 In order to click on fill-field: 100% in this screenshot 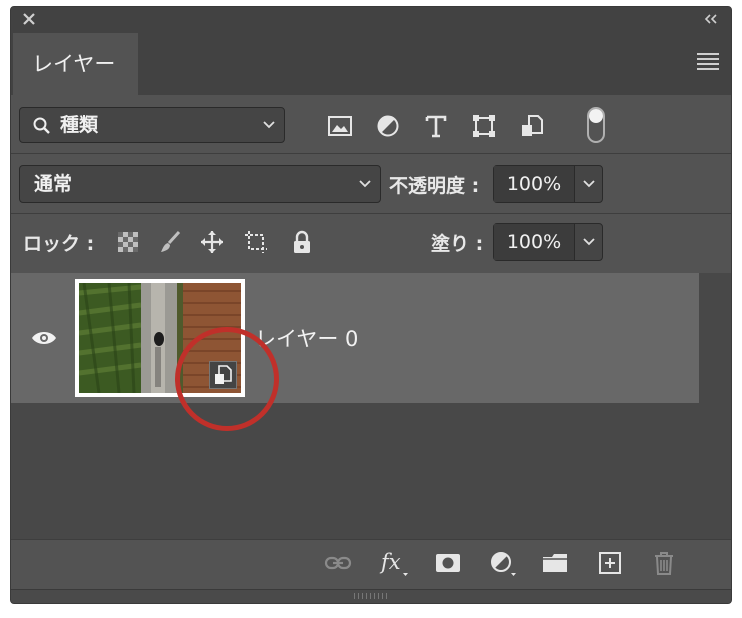, I will do `click(548, 242)`.